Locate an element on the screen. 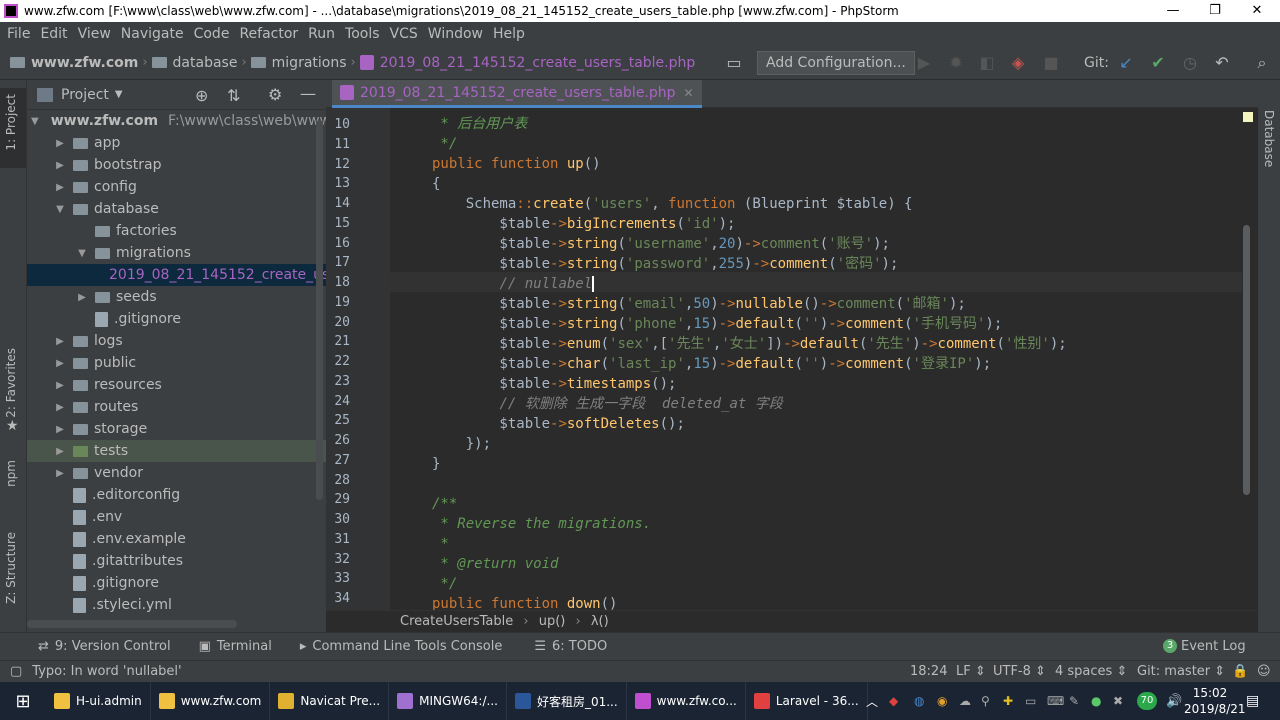  stop-icon: ■ is located at coordinates (1051, 63).